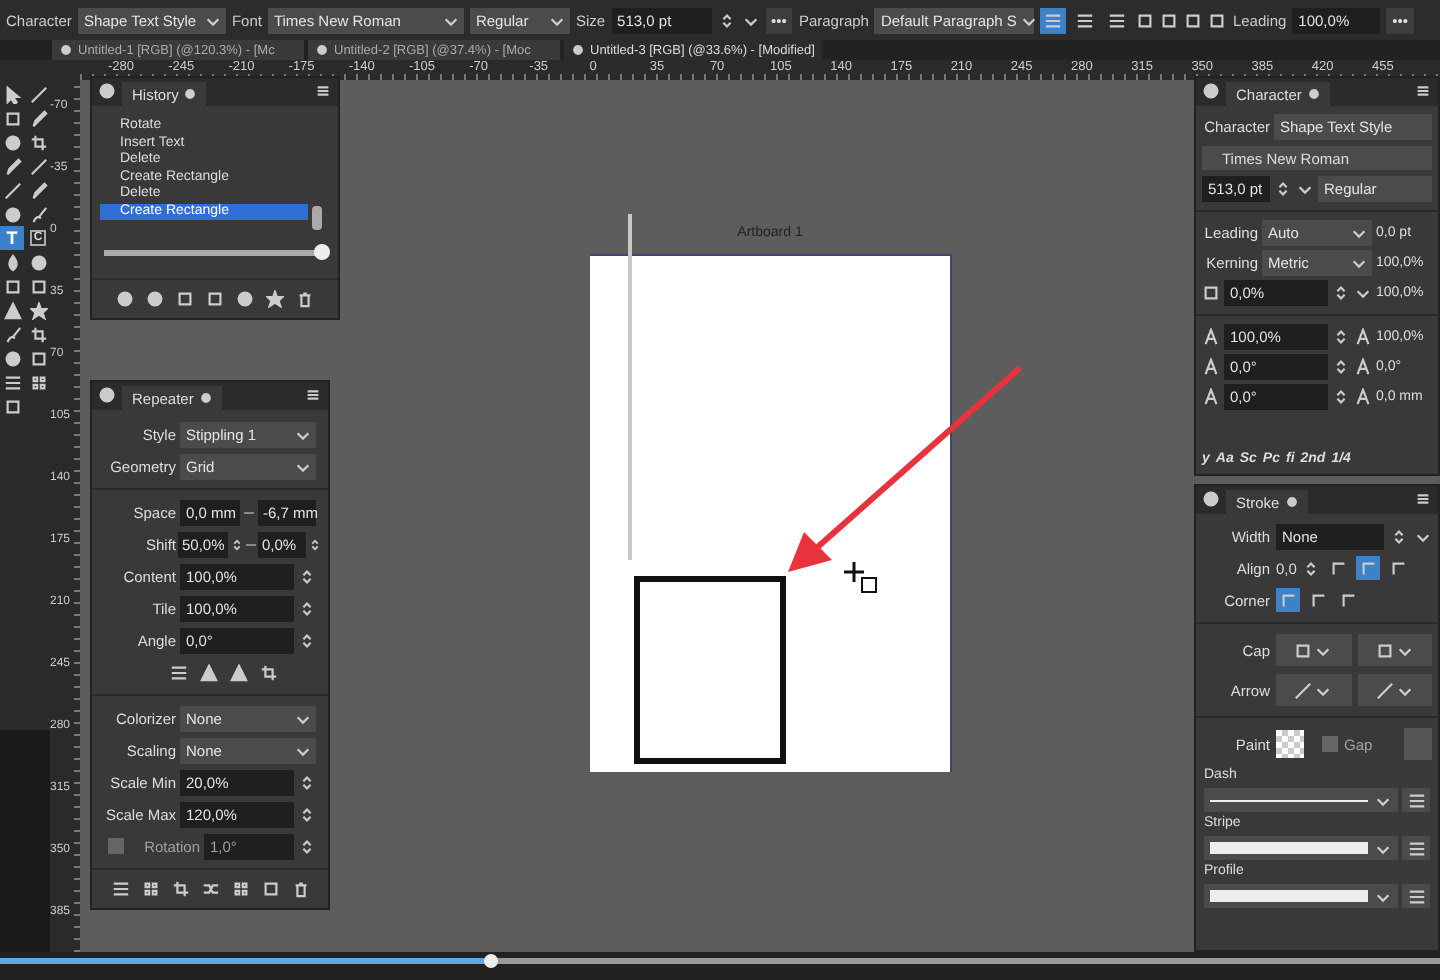 The height and width of the screenshot is (980, 1440). I want to click on paint-swatch, so click(1290, 744).